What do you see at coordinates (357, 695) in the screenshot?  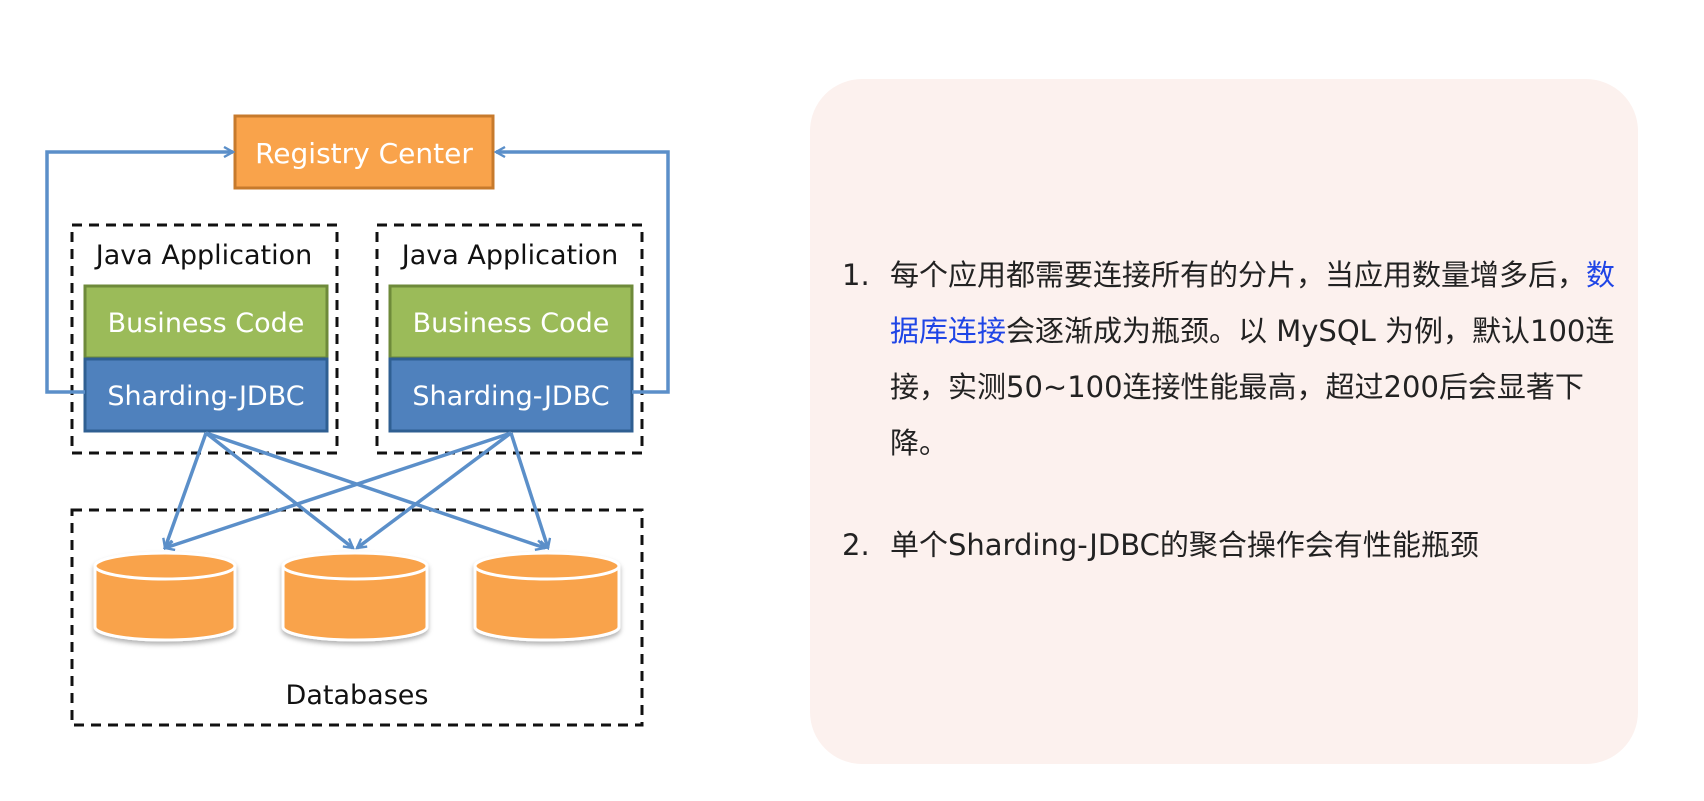 I see `databases-label: Databases` at bounding box center [357, 695].